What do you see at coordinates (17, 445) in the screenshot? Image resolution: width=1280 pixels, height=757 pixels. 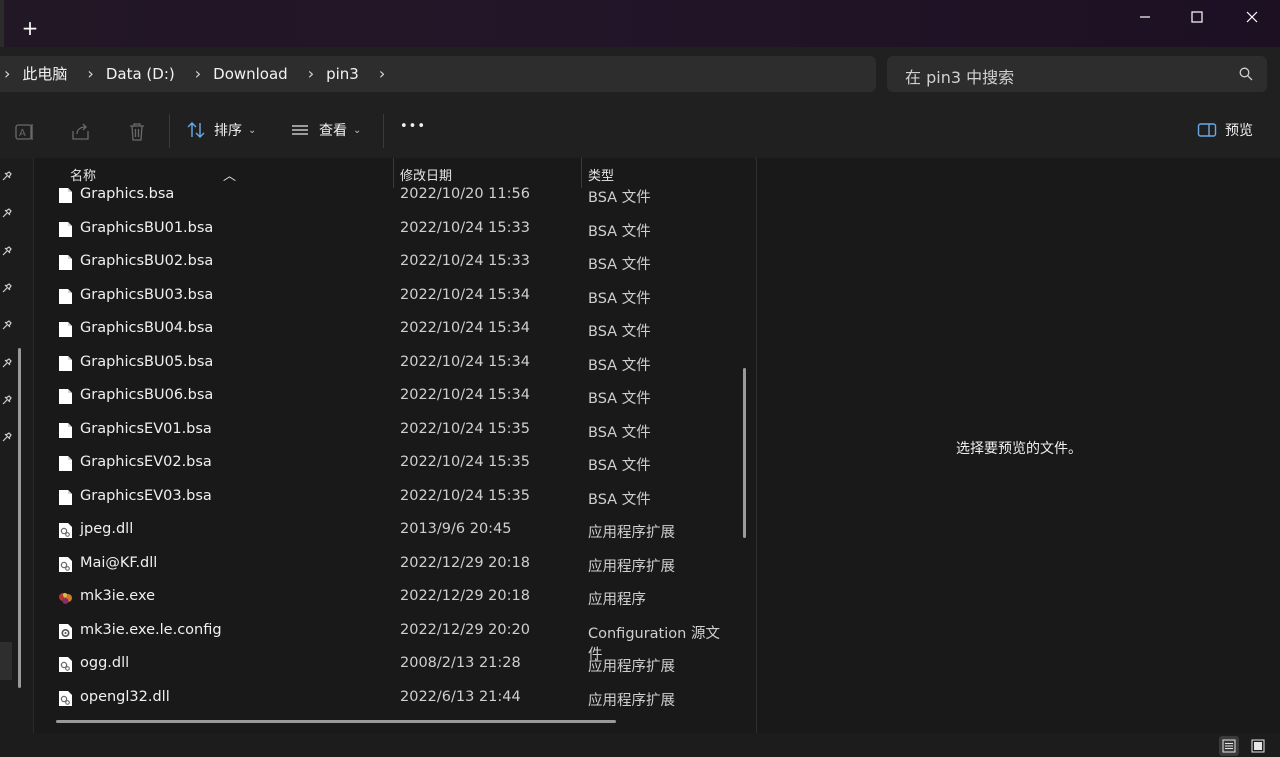 I see `navigation-pane` at bounding box center [17, 445].